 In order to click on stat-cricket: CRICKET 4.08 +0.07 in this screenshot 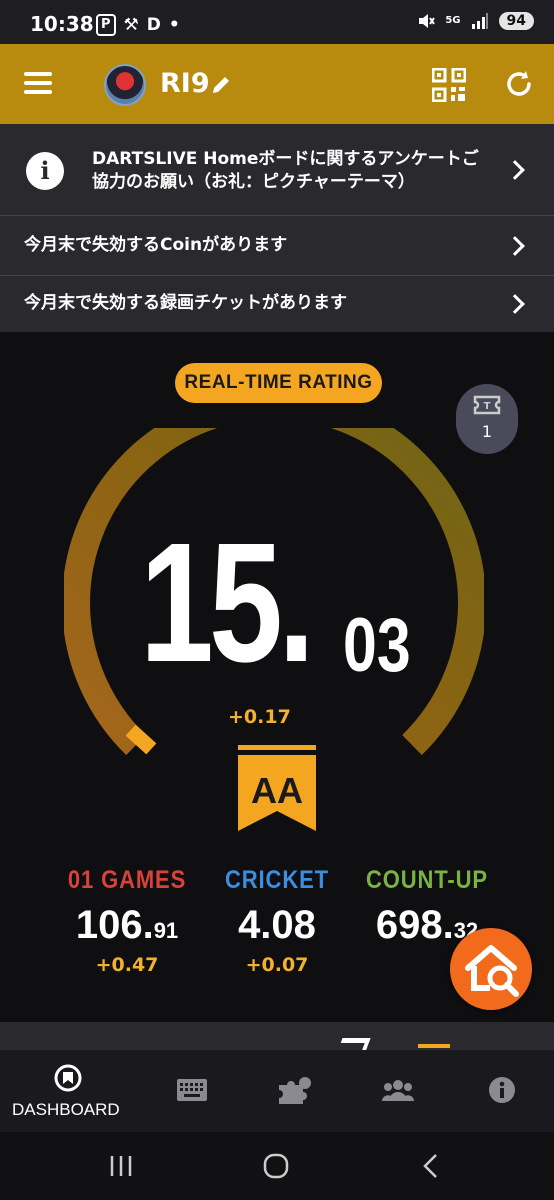, I will do `click(277, 921)`.